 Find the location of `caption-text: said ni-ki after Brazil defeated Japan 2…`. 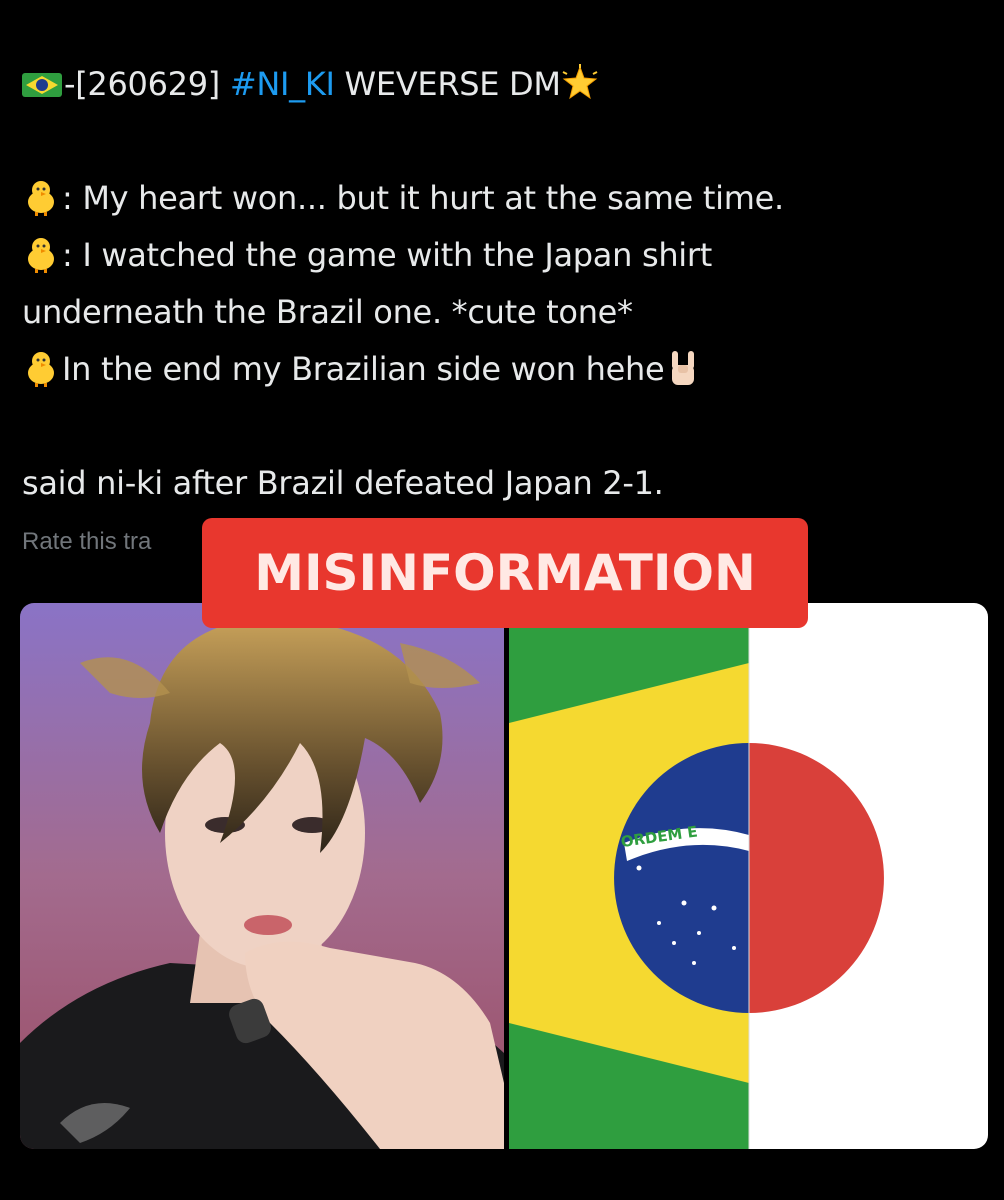

caption-text: said ni-ki after Brazil defeated Japan 2… is located at coordinates (343, 483).